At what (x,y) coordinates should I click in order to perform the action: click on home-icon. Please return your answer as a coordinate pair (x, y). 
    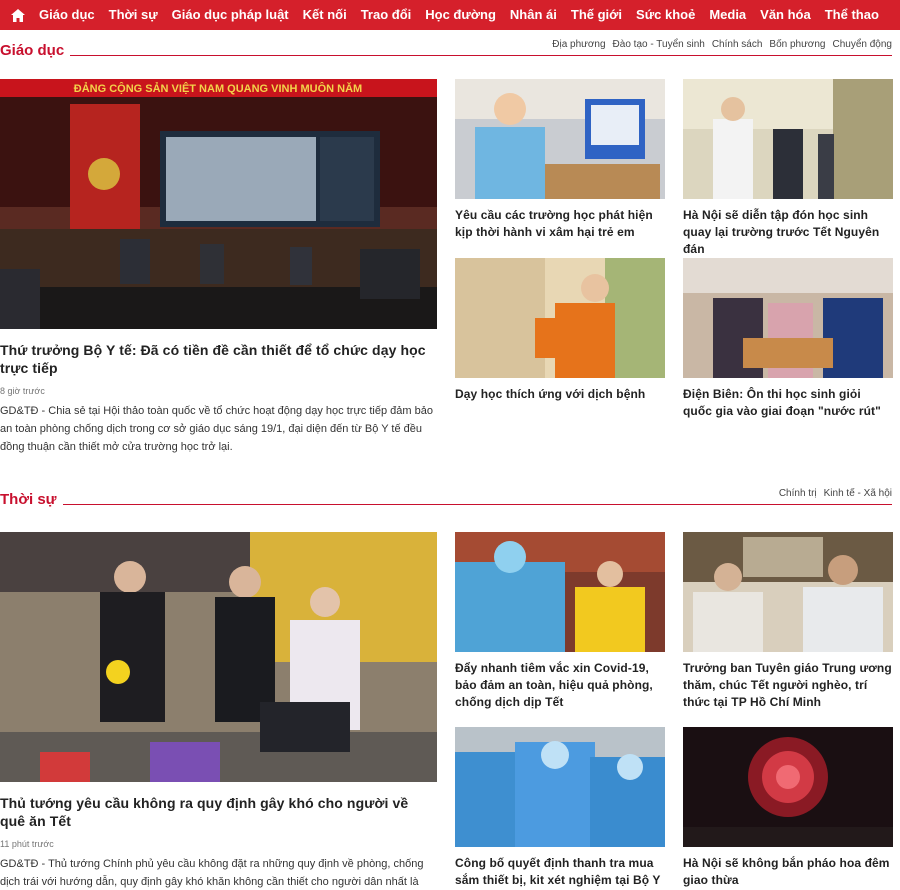
    Looking at the image, I should click on (18, 15).